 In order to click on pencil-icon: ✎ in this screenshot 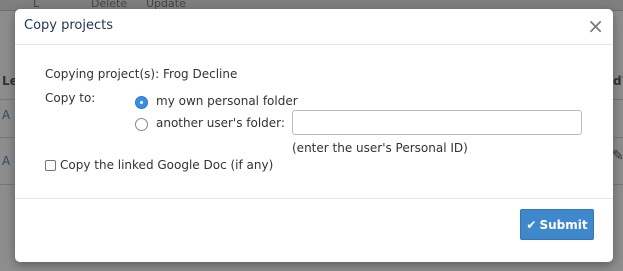, I will do `click(617, 156)`.